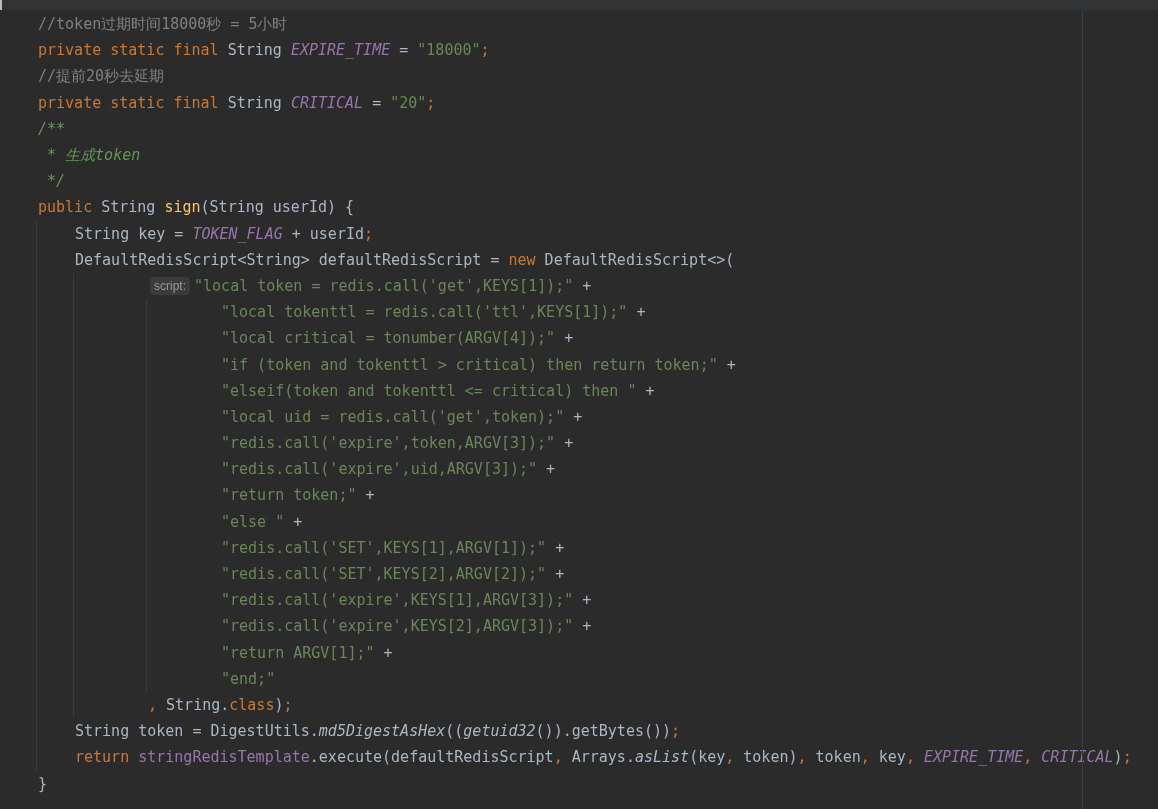 This screenshot has width=1158, height=809. Describe the element at coordinates (406, 600) in the screenshot. I see `code-line: "redis.call('expire',KEYS[1],ARGV[3]);" +` at that location.